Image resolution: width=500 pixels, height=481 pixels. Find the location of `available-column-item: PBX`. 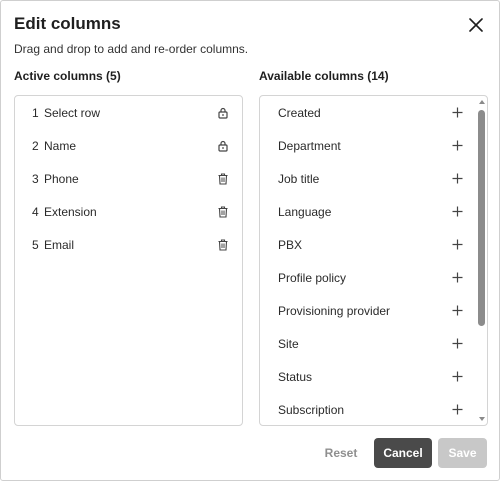

available-column-item: PBX is located at coordinates (373, 244).